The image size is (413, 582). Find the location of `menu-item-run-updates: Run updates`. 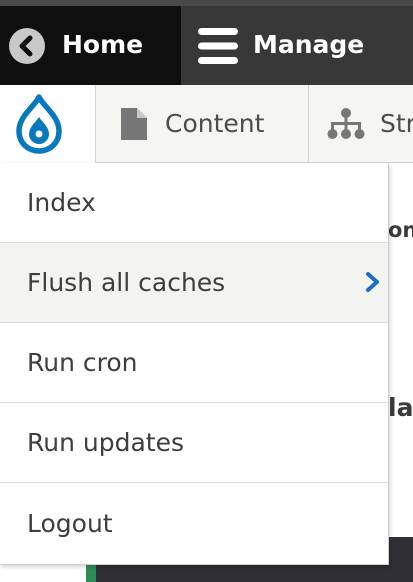

menu-item-run-updates: Run updates is located at coordinates (194, 443).